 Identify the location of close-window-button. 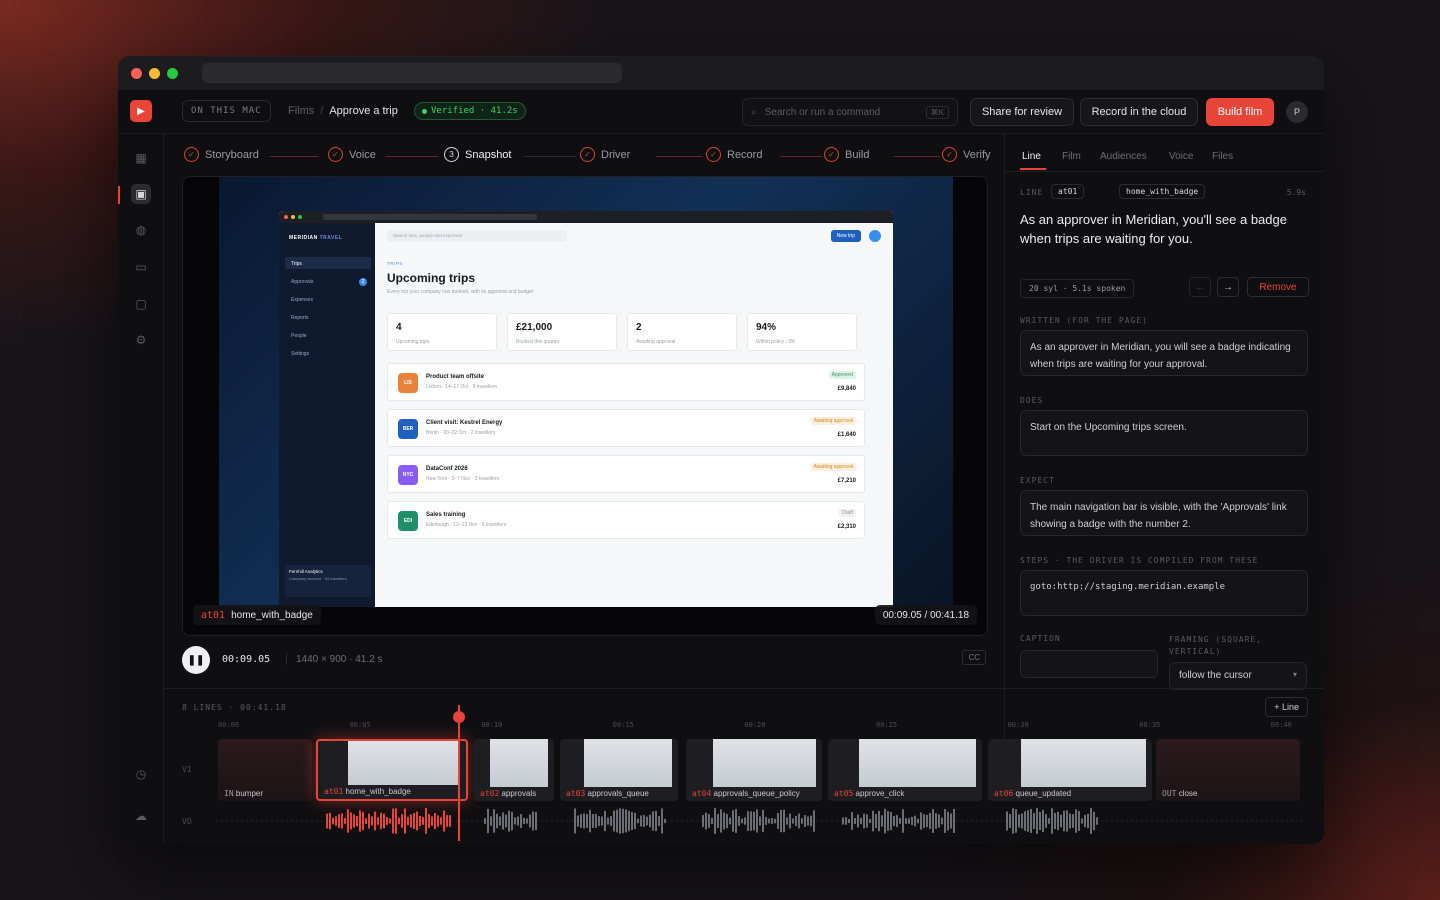
(136, 73).